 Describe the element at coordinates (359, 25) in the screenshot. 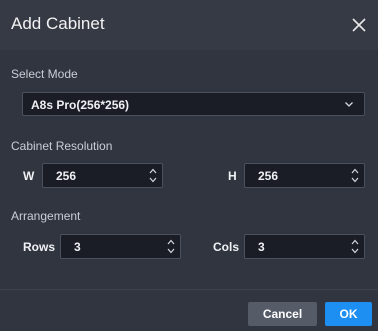

I see `close-icon` at that location.